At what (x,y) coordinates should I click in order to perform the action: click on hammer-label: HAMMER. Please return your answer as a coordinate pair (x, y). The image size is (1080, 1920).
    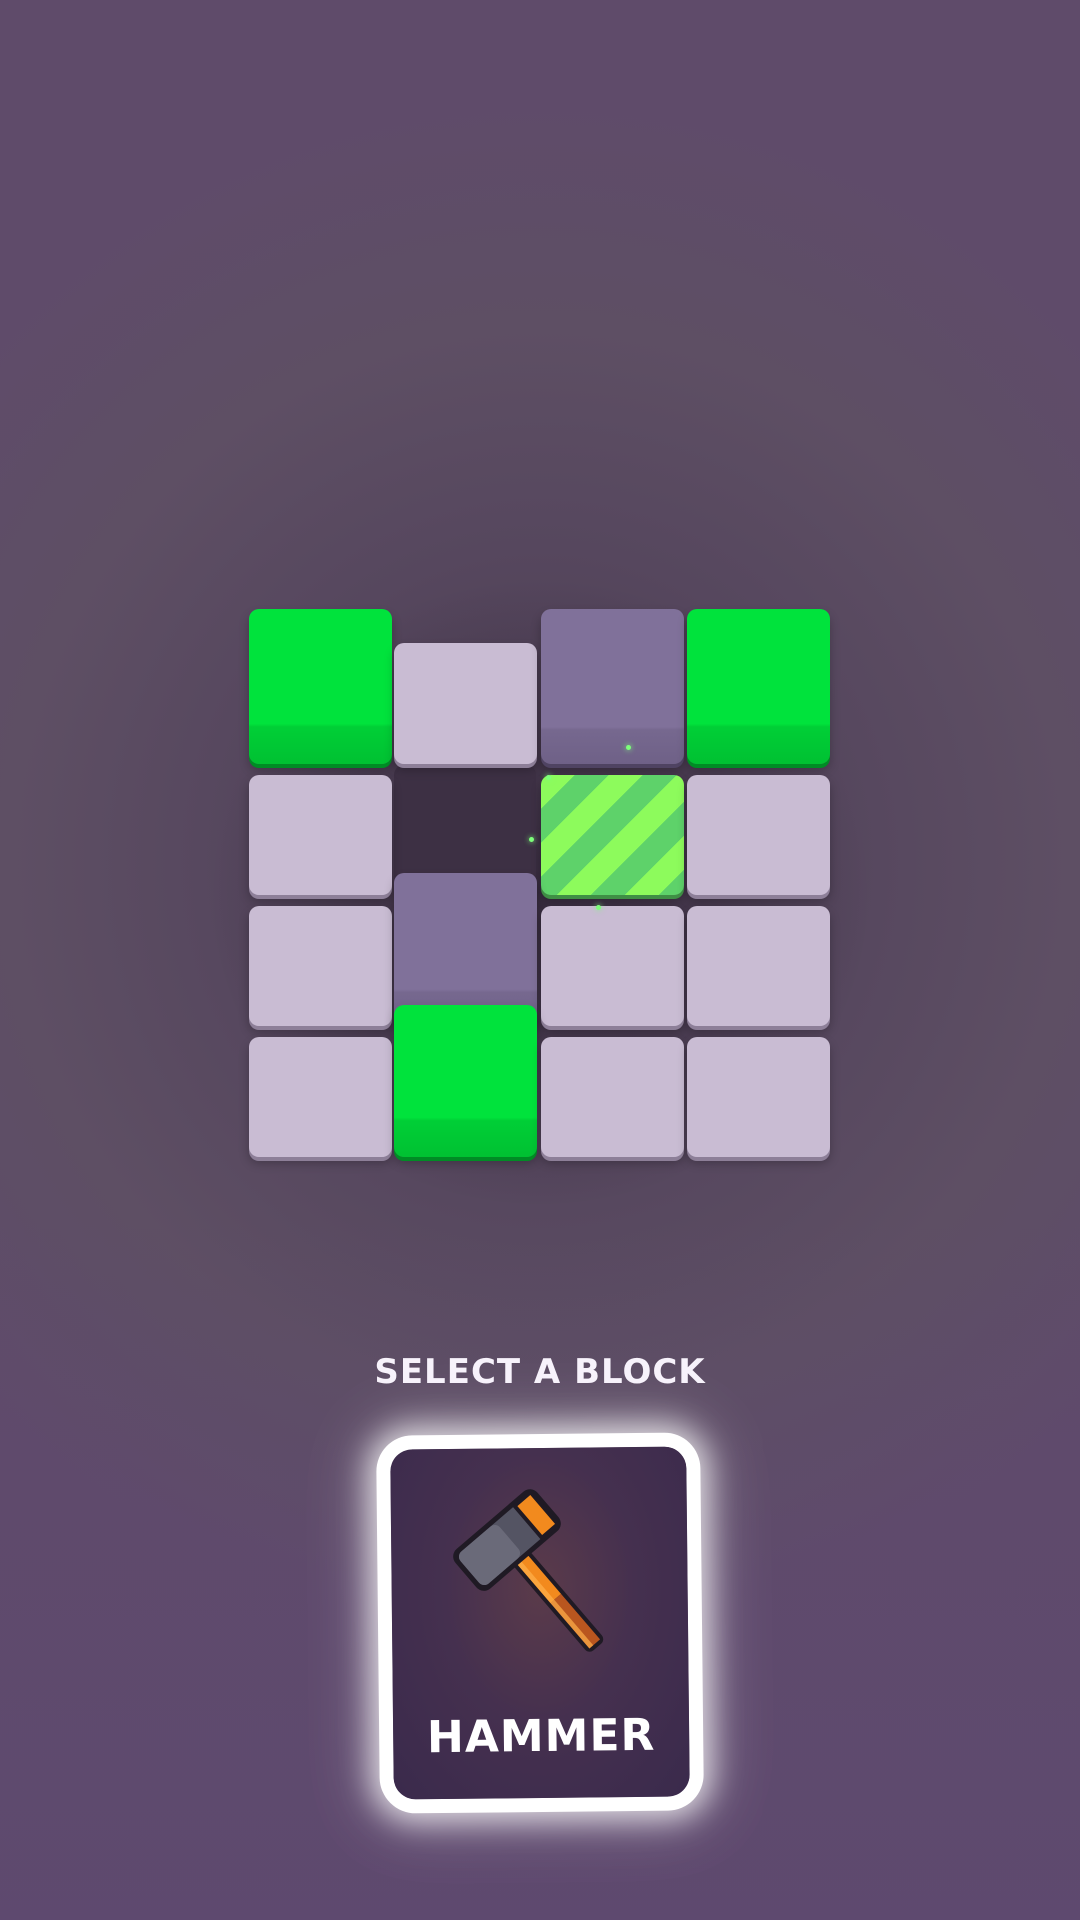
    Looking at the image, I should click on (541, 1736).